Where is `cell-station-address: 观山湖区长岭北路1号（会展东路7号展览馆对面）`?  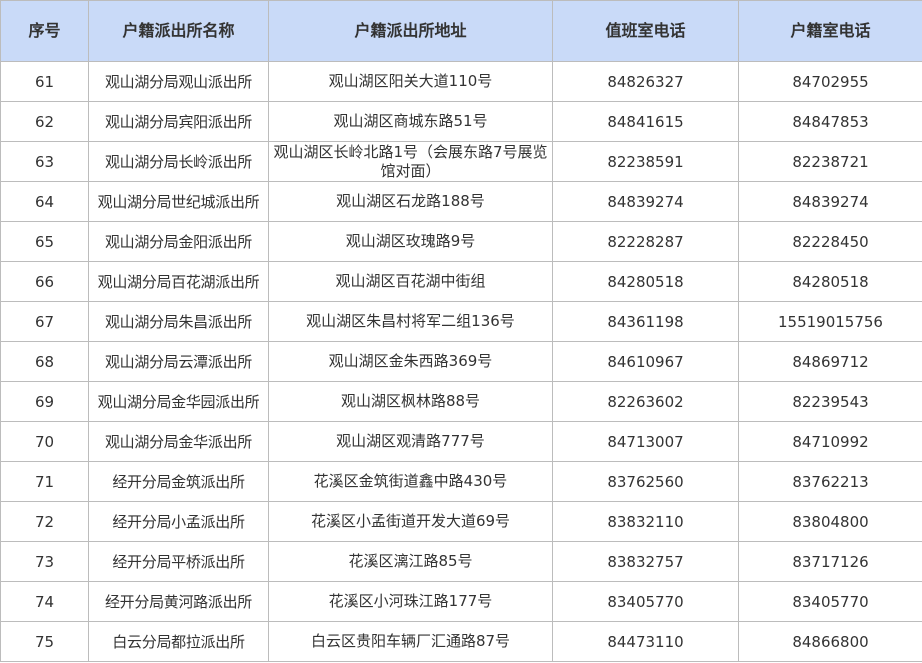 cell-station-address: 观山湖区长岭北路1号（会展东路7号展览馆对面） is located at coordinates (410, 161).